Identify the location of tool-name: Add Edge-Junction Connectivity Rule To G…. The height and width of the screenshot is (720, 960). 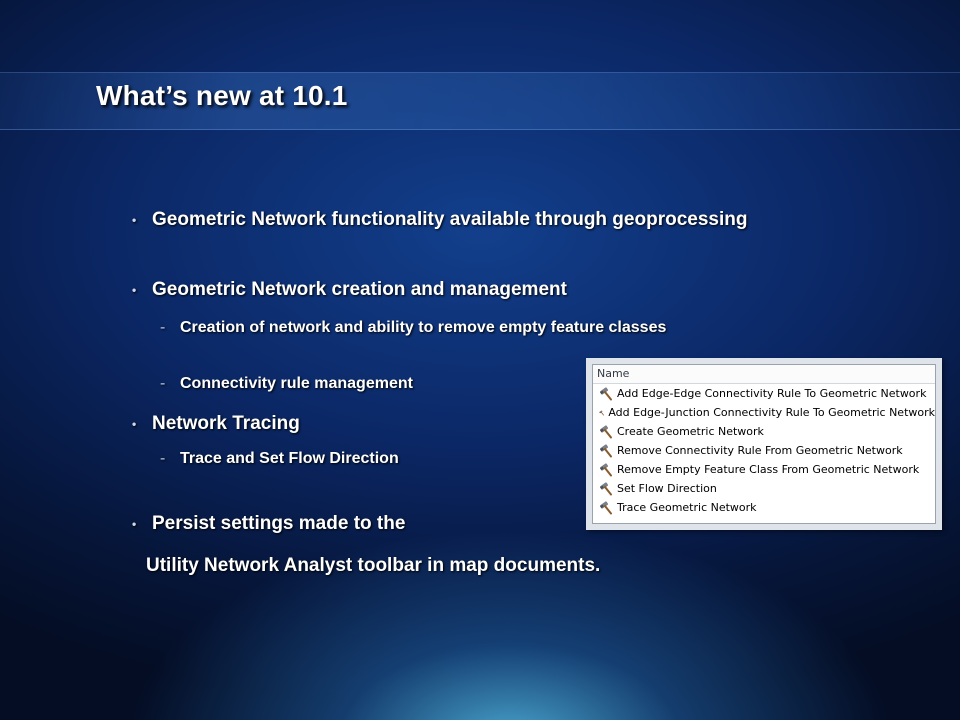
(771, 412).